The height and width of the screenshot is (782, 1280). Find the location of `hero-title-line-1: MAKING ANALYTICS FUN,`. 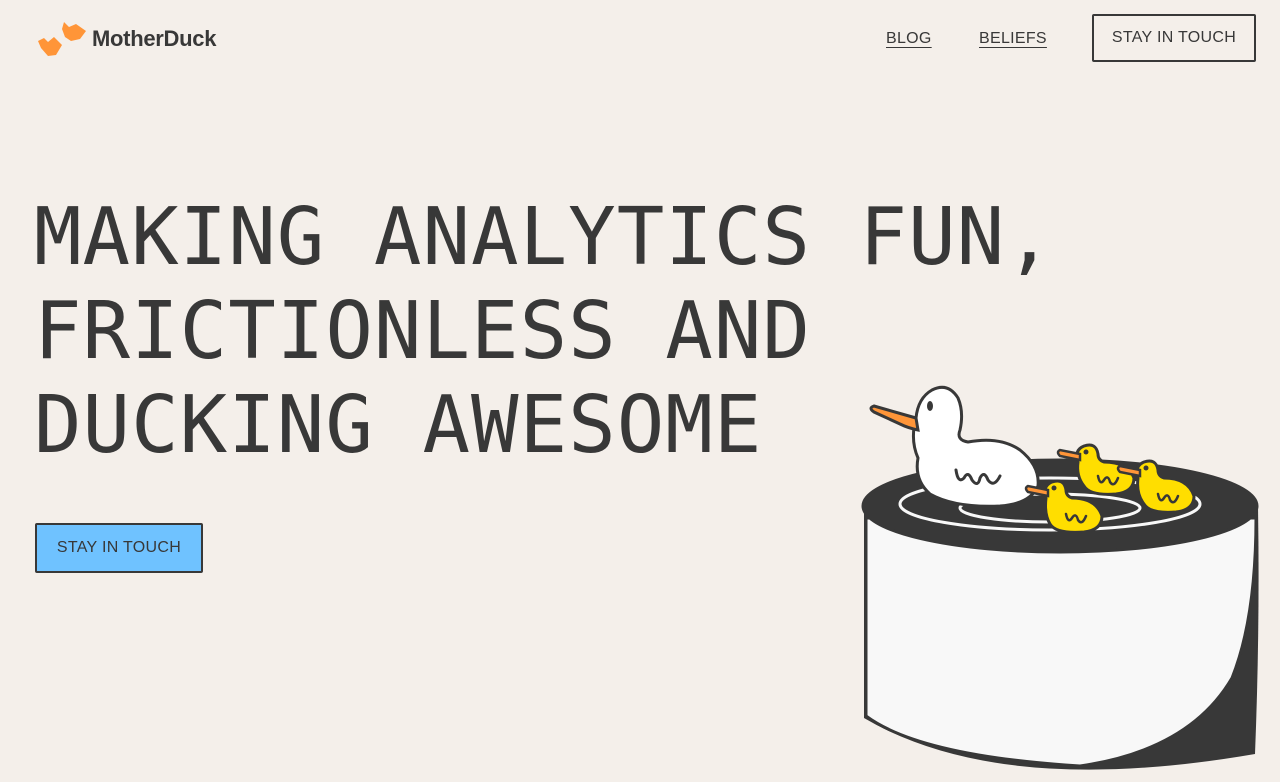

hero-title-line-1: MAKING ANALYTICS FUN, is located at coordinates (544, 237).